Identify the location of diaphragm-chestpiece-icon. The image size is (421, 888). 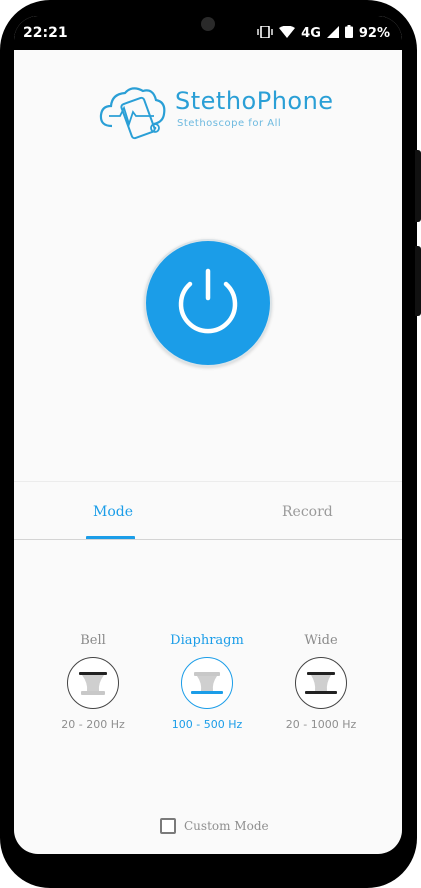
(207, 683).